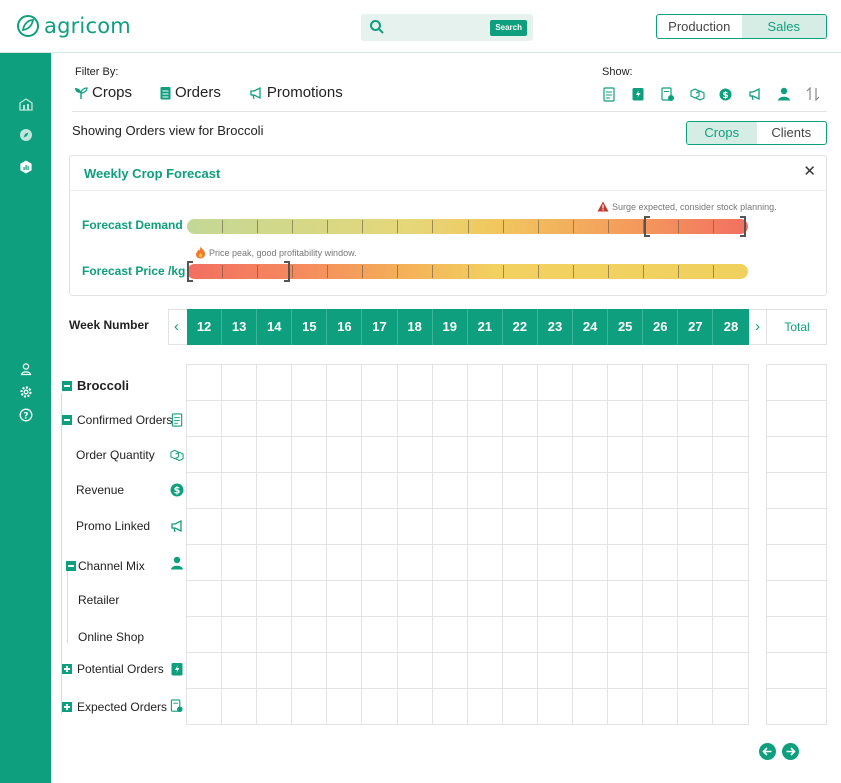 This screenshot has height=783, width=841. Describe the element at coordinates (783, 26) in the screenshot. I see `mode-sales-button: Sales` at that location.